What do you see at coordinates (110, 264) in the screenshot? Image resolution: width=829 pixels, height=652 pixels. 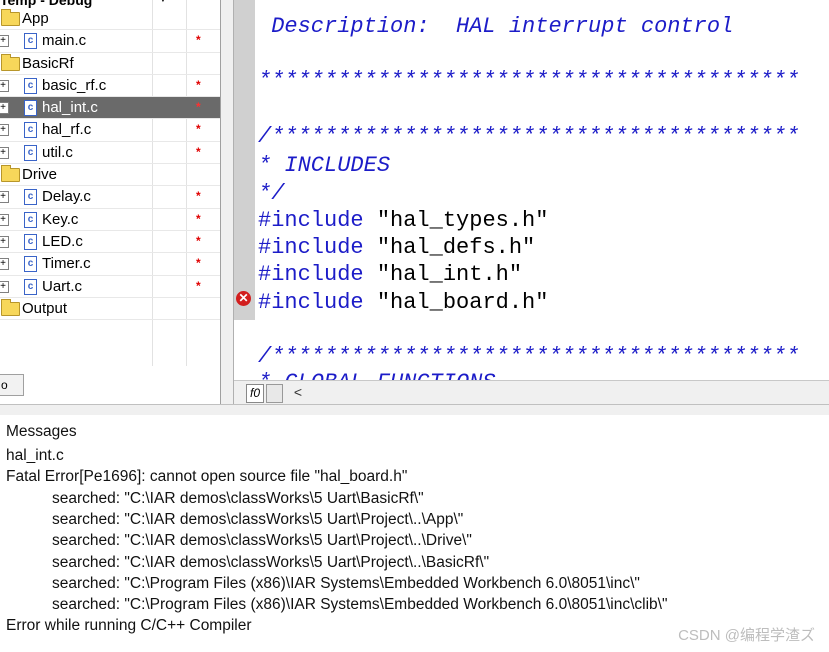 I see `tree-file: + c Timer.c *` at bounding box center [110, 264].